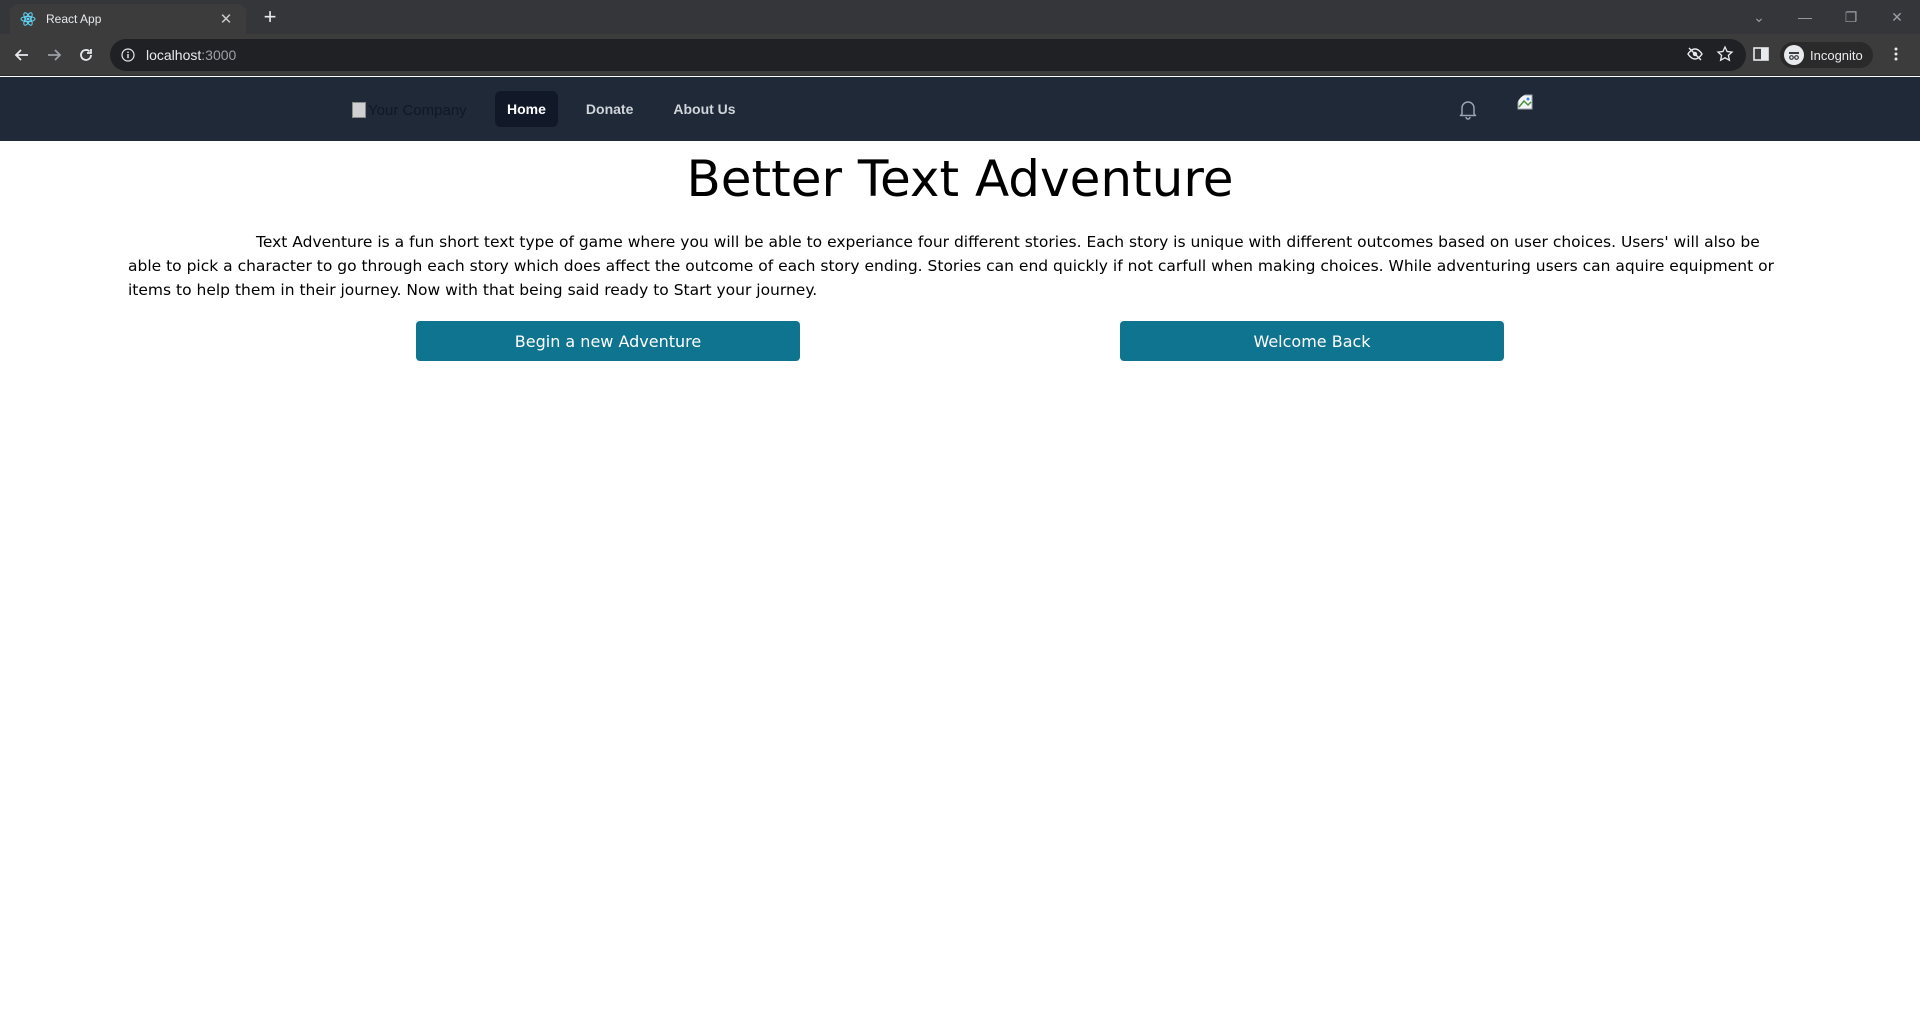 Image resolution: width=1920 pixels, height=1030 pixels. I want to click on incognito-profile-button: Incognito, so click(1826, 55).